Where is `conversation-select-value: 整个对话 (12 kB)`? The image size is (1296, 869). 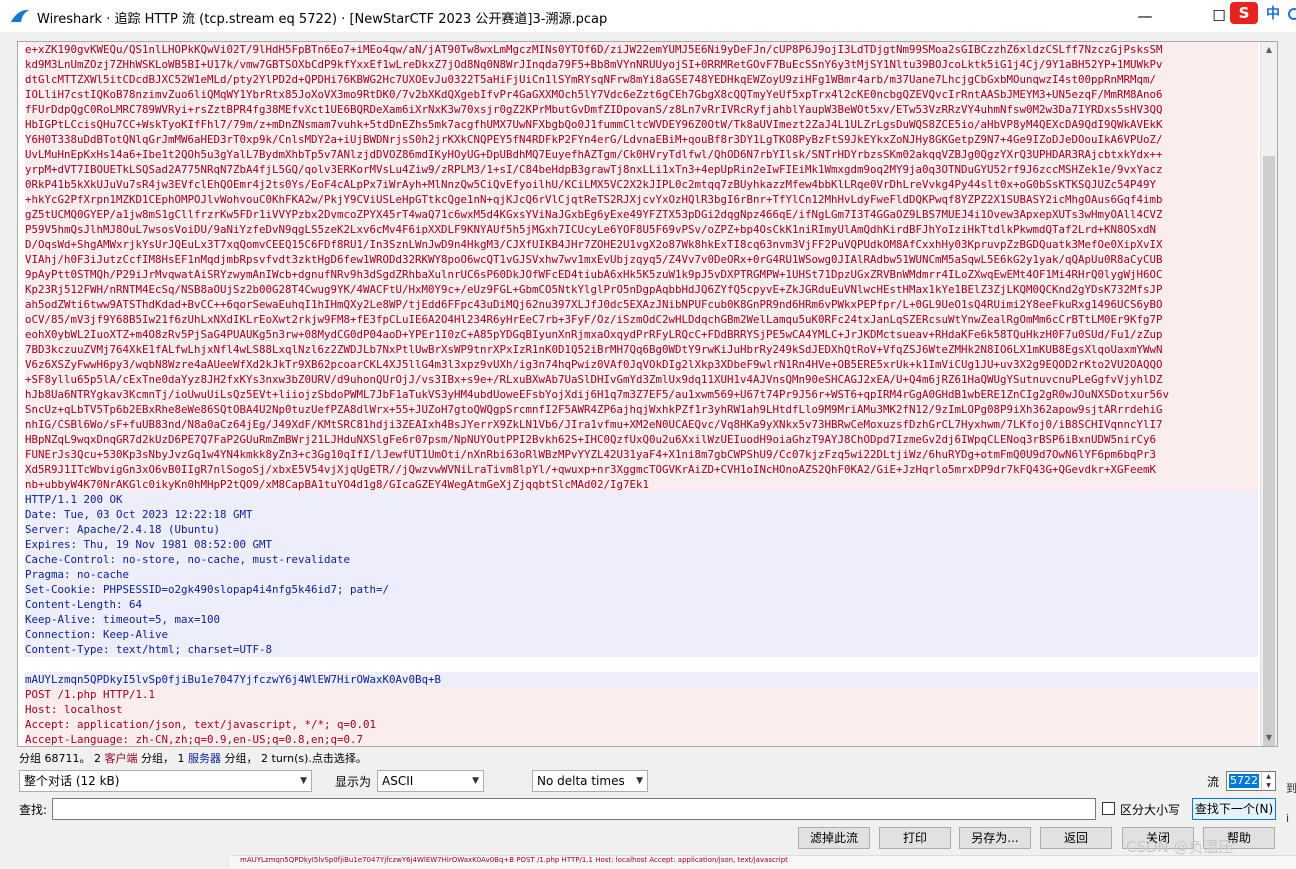
conversation-select-value: 整个对话 (12 kB) is located at coordinates (72, 781).